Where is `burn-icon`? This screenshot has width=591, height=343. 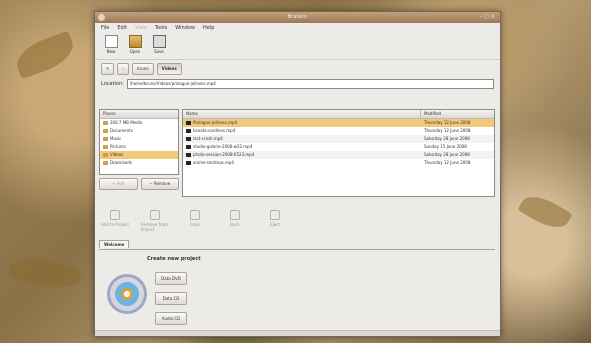
burn-icon is located at coordinates (235, 215).